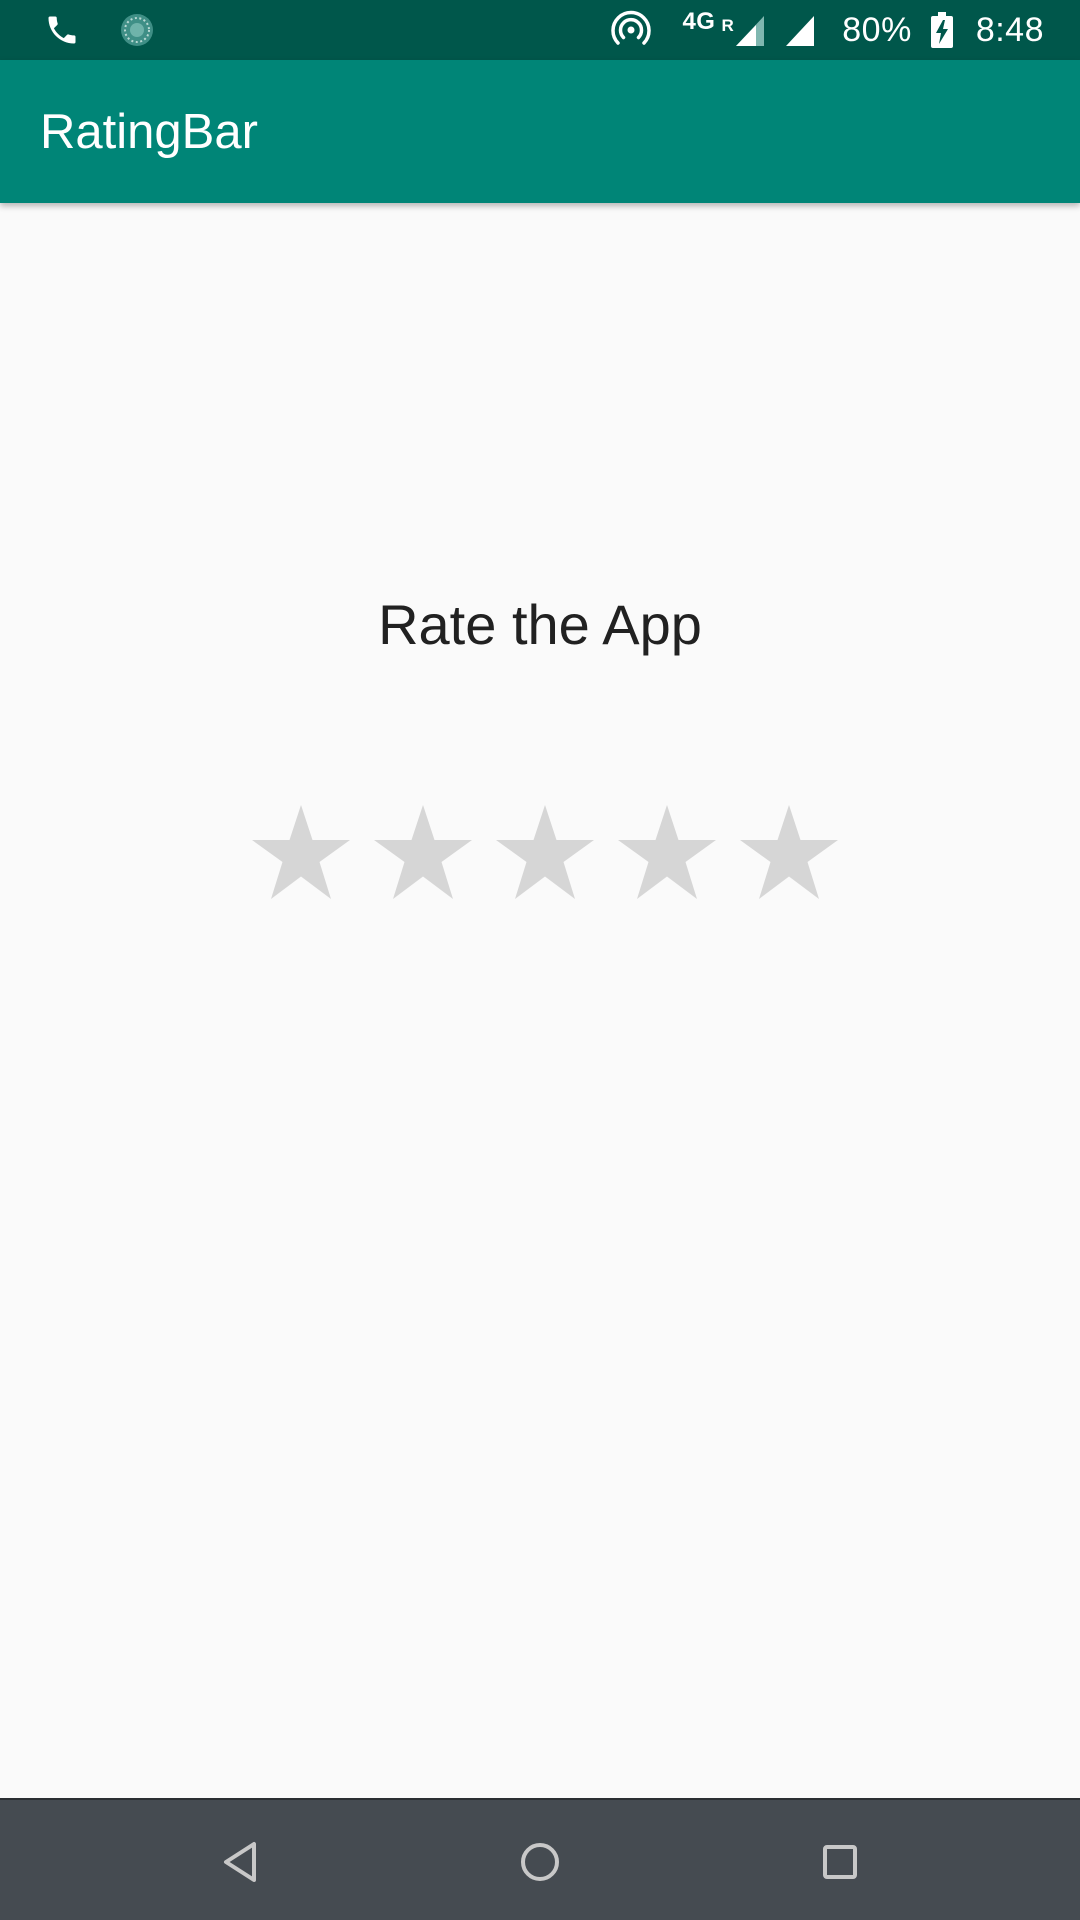 The image size is (1080, 1920). What do you see at coordinates (540, 30) in the screenshot?
I see `status-bar: 4G R 80% 8:48` at bounding box center [540, 30].